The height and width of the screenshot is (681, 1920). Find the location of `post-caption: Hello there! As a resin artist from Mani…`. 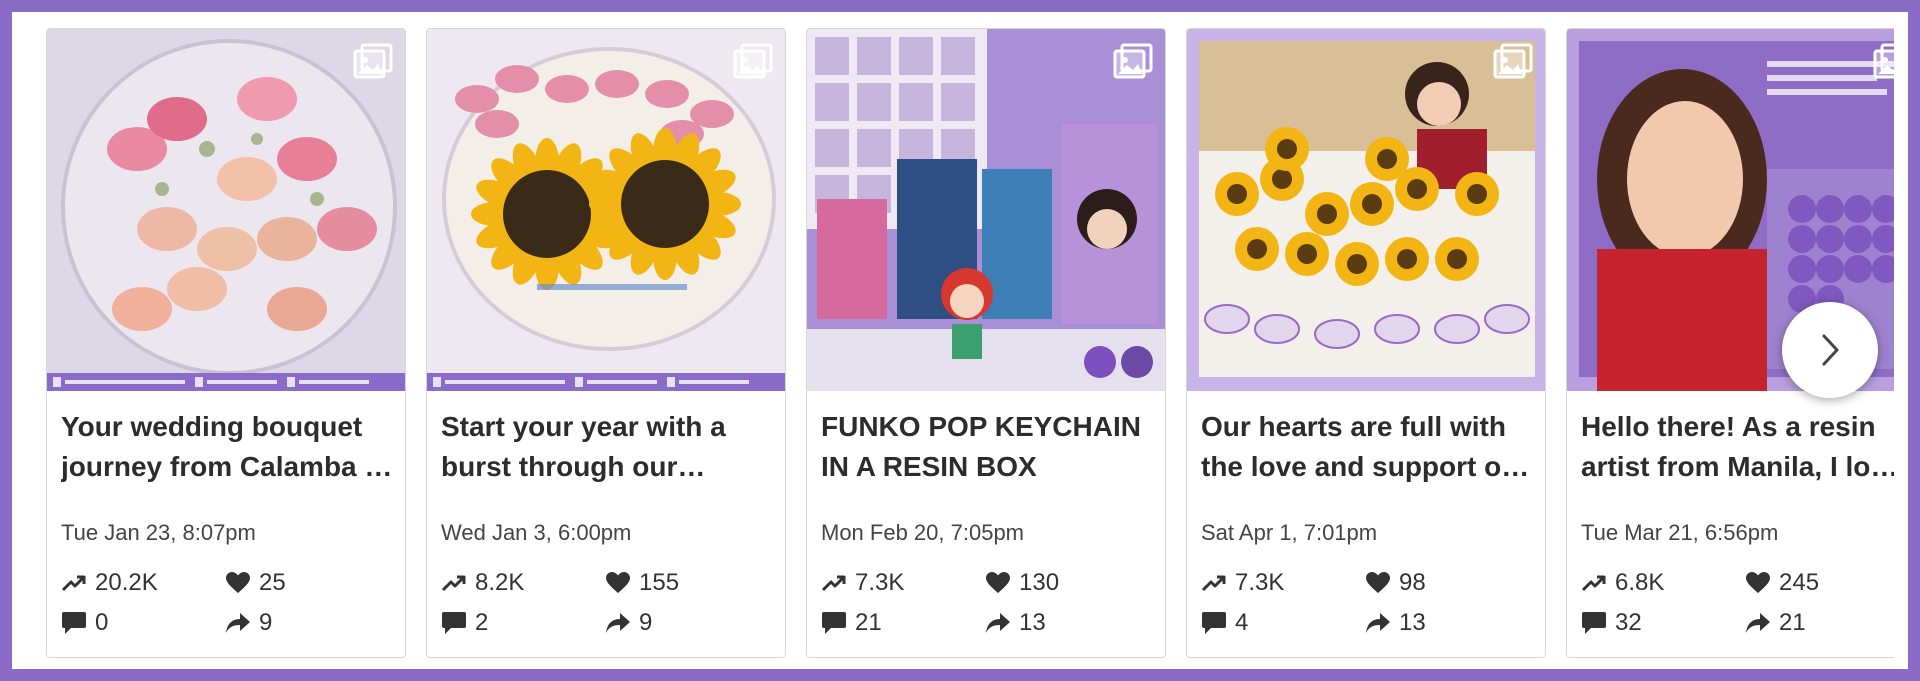

post-caption: Hello there! As a resin artist from Mani… is located at coordinates (1737, 446).